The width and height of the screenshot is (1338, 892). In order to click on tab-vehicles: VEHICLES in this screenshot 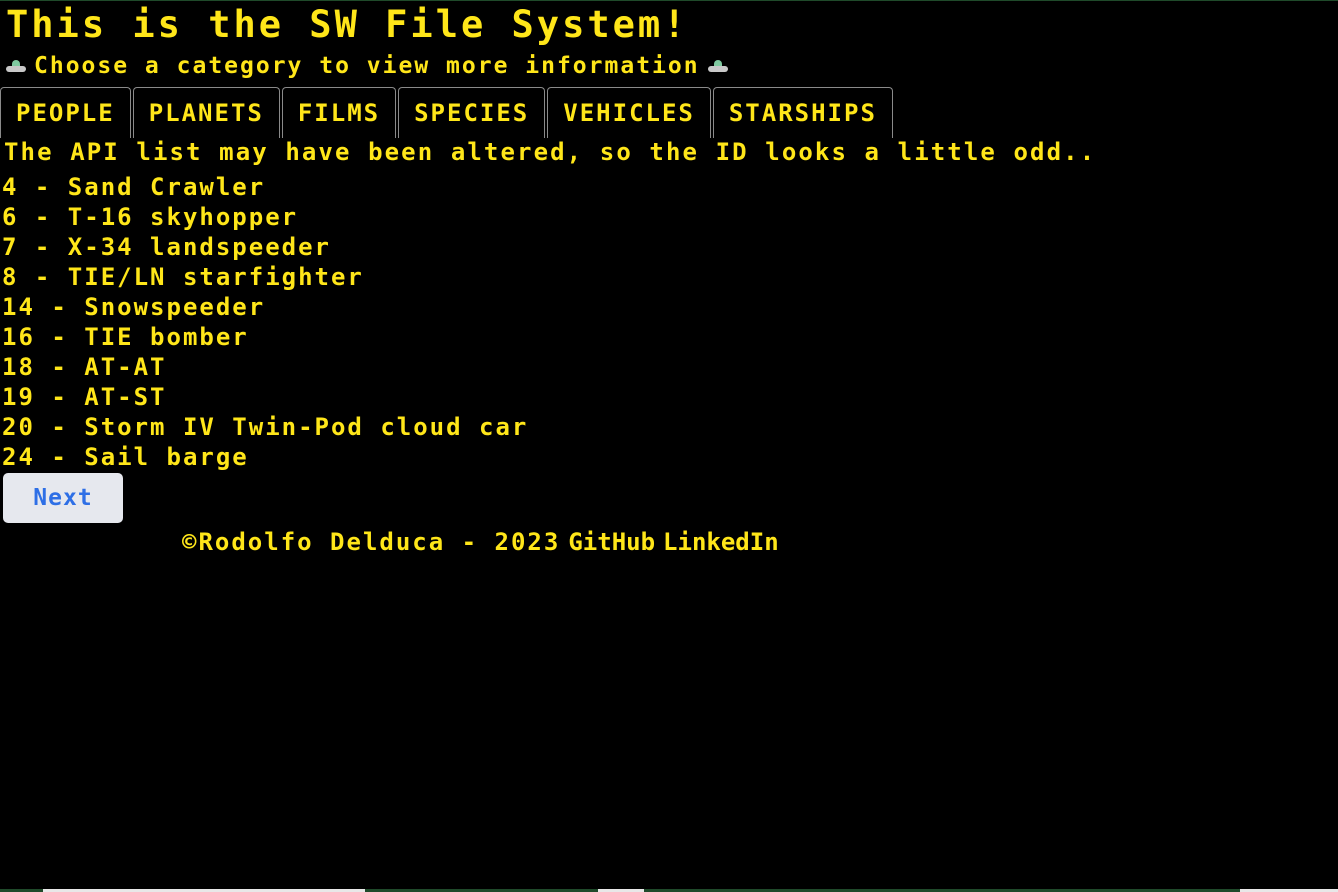, I will do `click(629, 112)`.